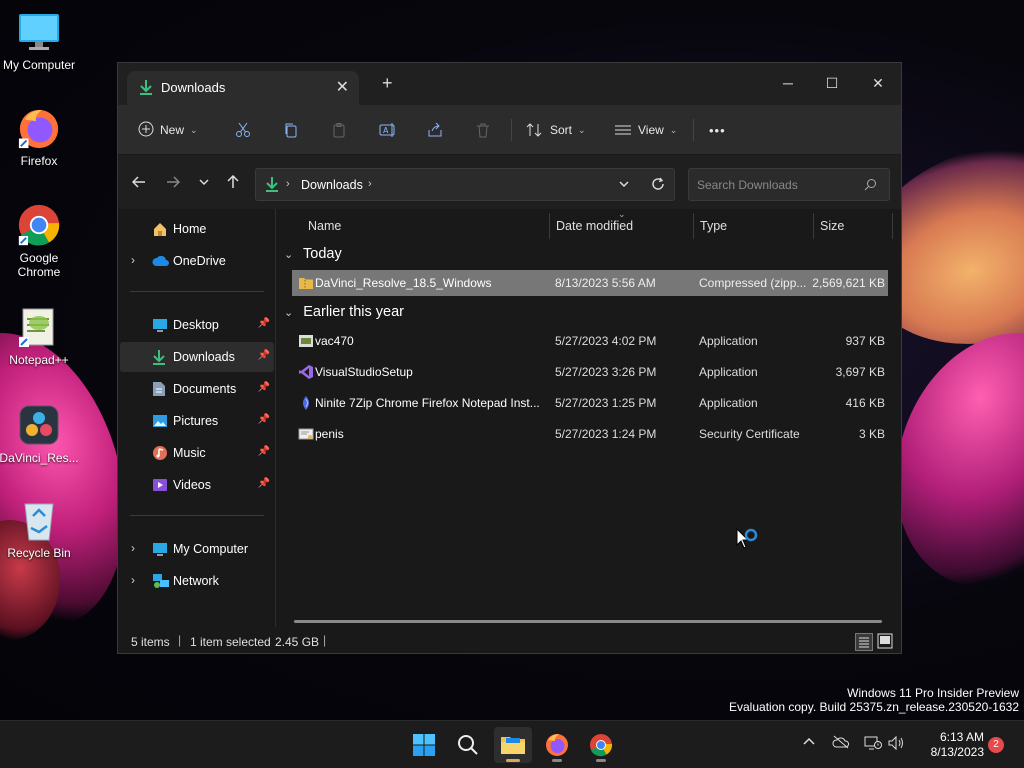  Describe the element at coordinates (197, 421) in the screenshot. I see `nav-item-pictures: Pictures 📌` at that location.